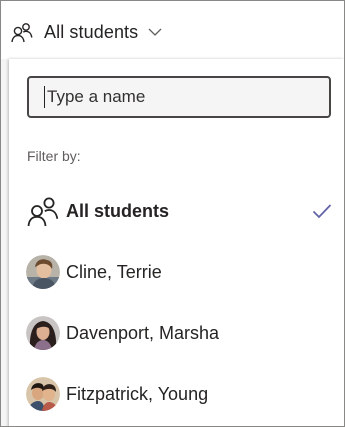 This screenshot has height=427, width=345. I want to click on student-filter-dropdown: All students, so click(86, 32).